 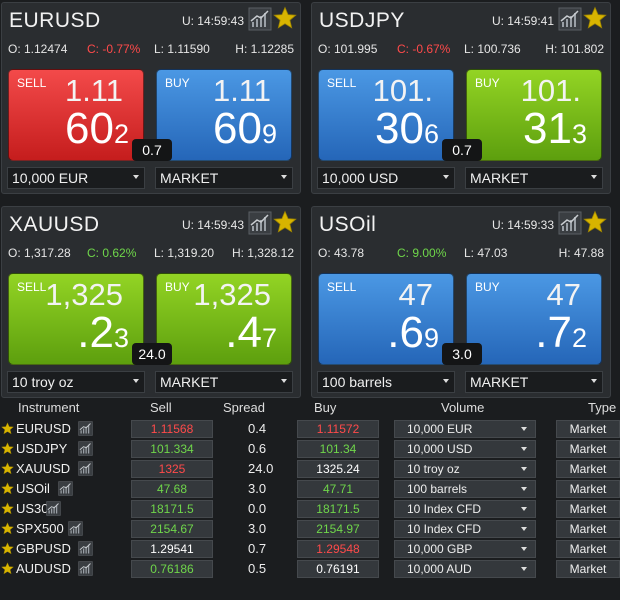 I want to click on sell-price-cell: 47.68, so click(x=172, y=489).